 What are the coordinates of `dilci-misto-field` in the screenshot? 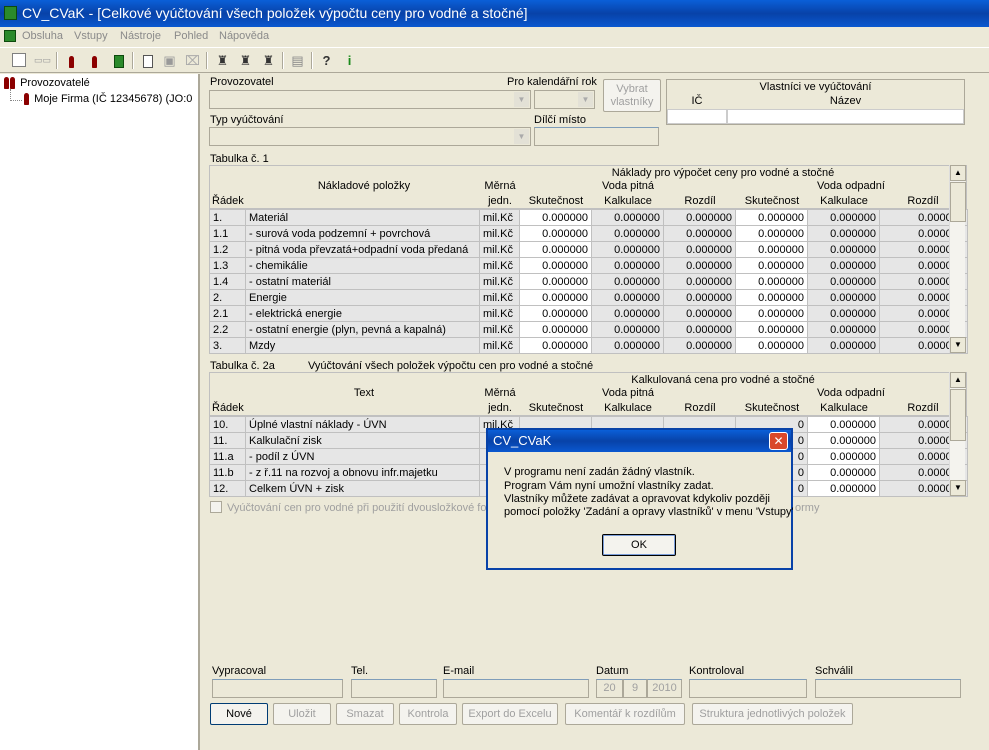 It's located at (596, 136).